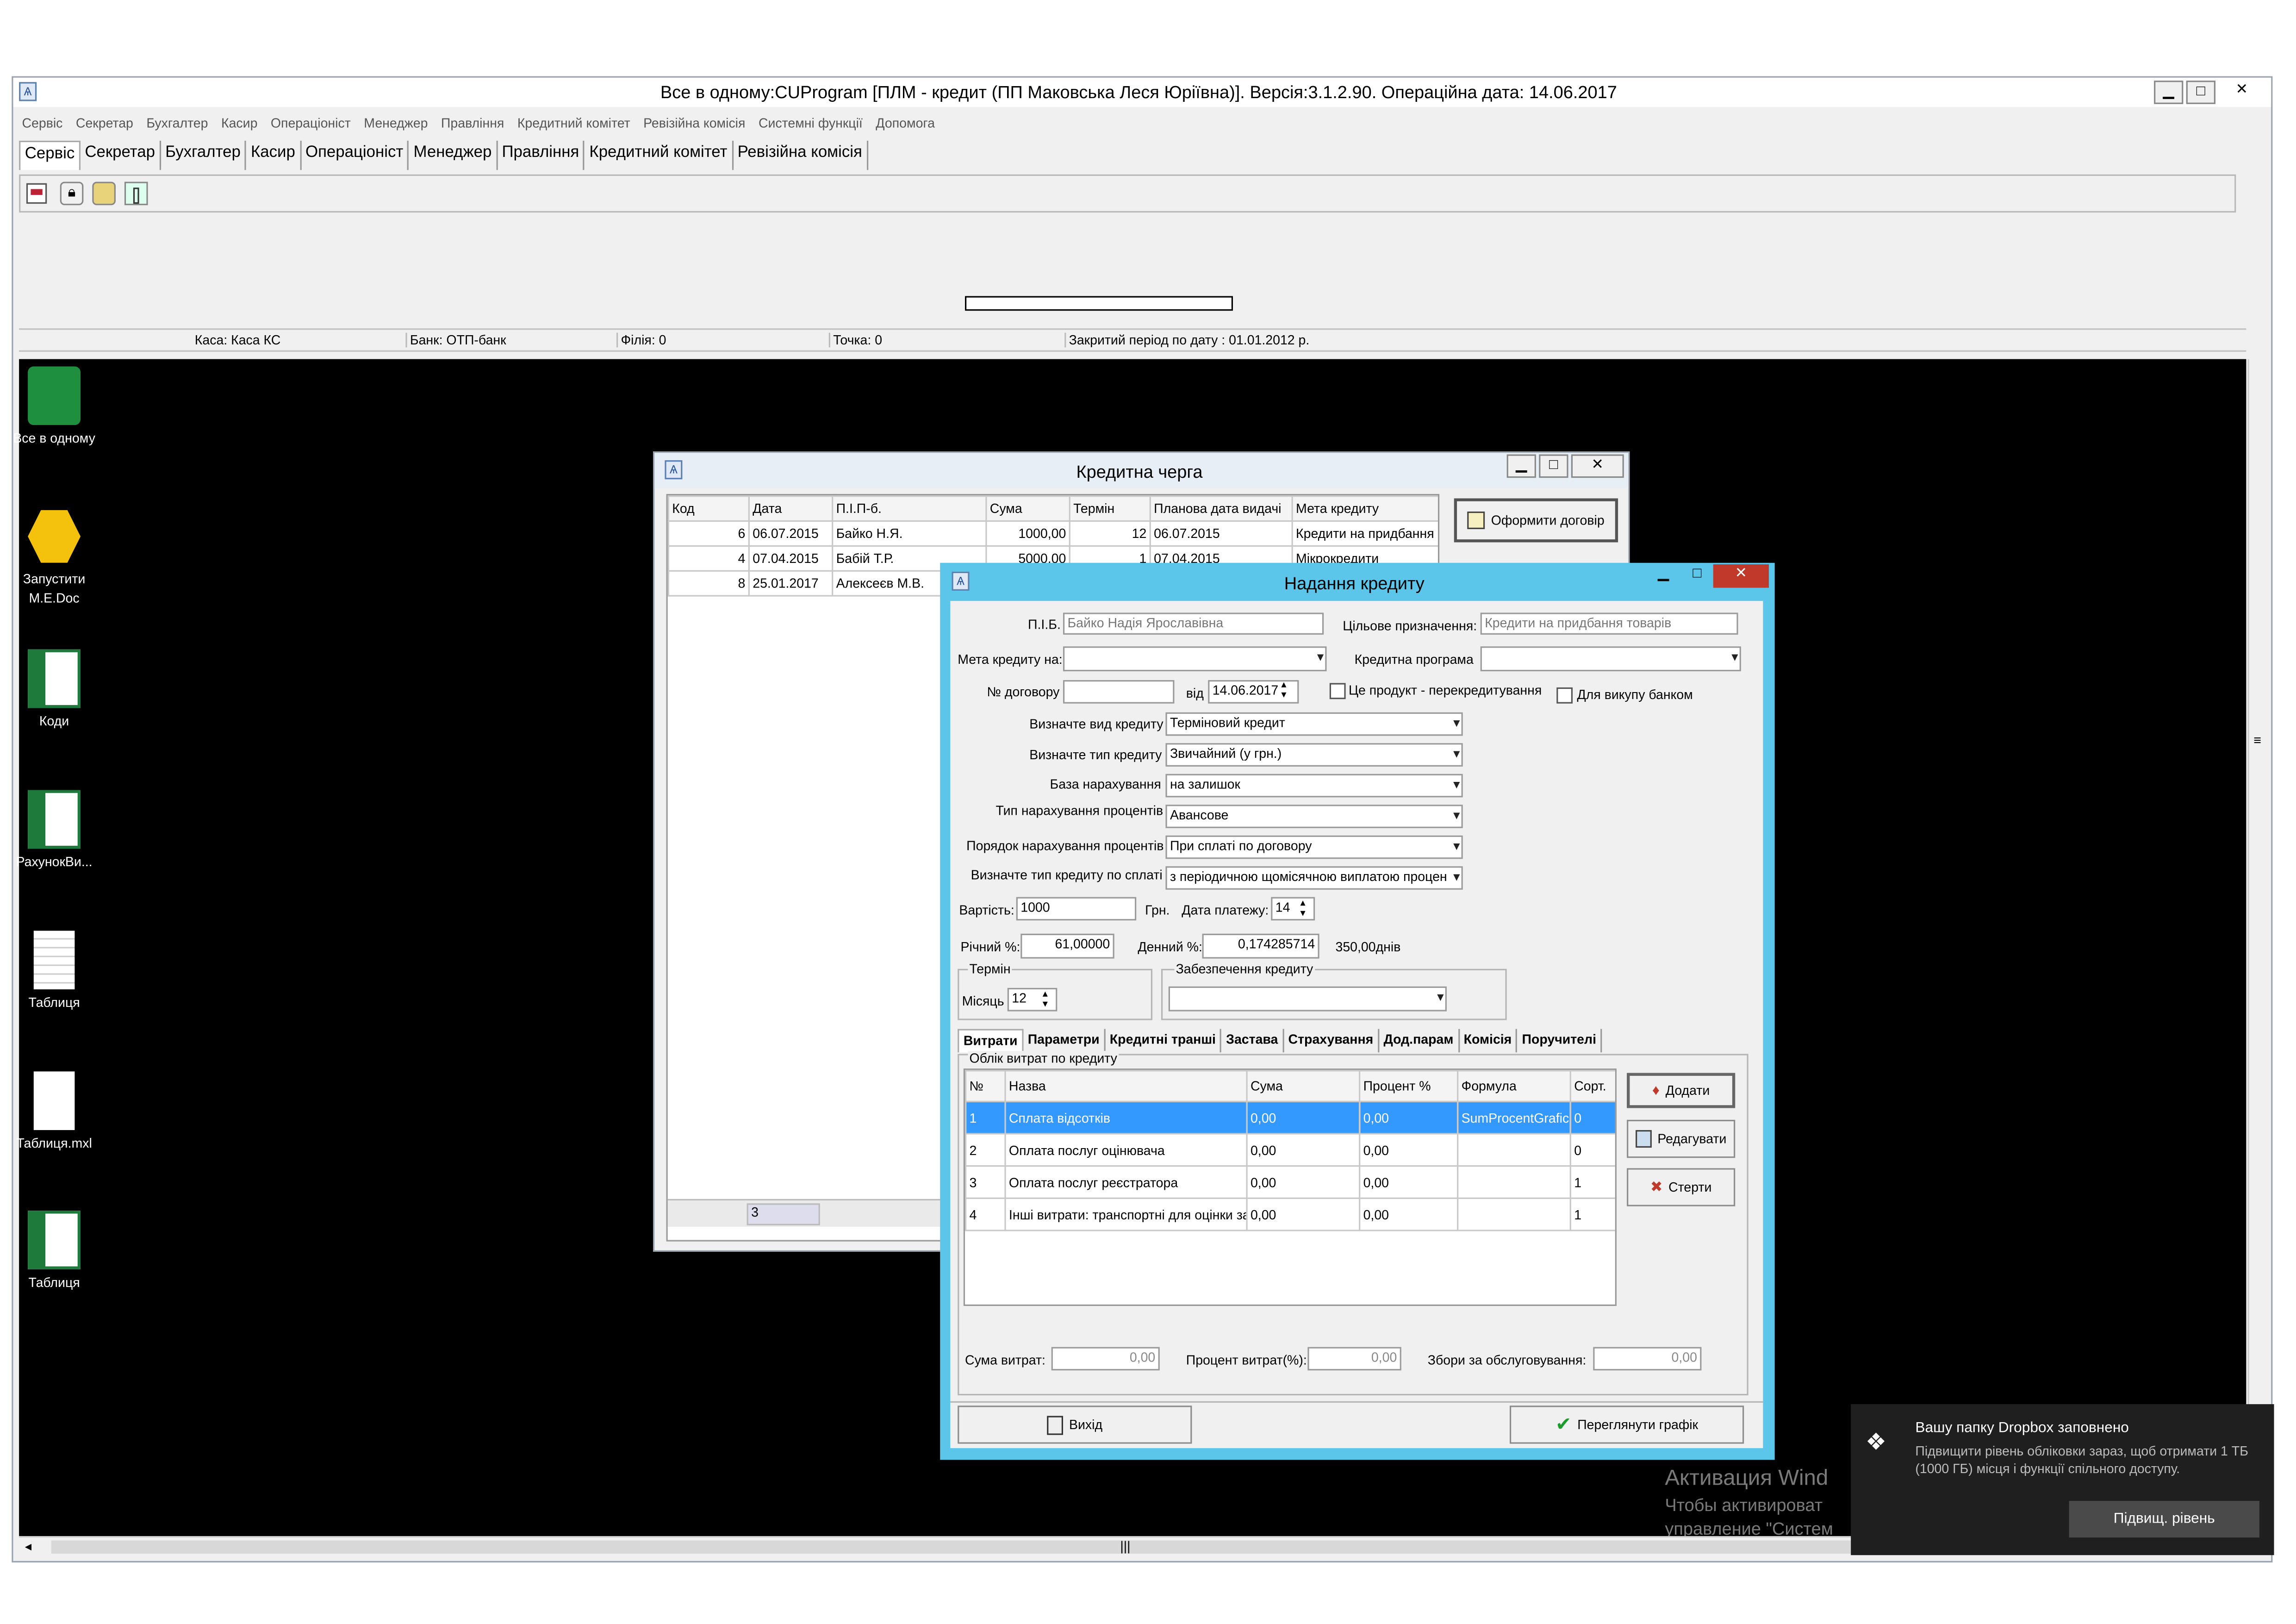  What do you see at coordinates (659, 155) in the screenshot?
I see `tab-item: Кредитний комітет` at bounding box center [659, 155].